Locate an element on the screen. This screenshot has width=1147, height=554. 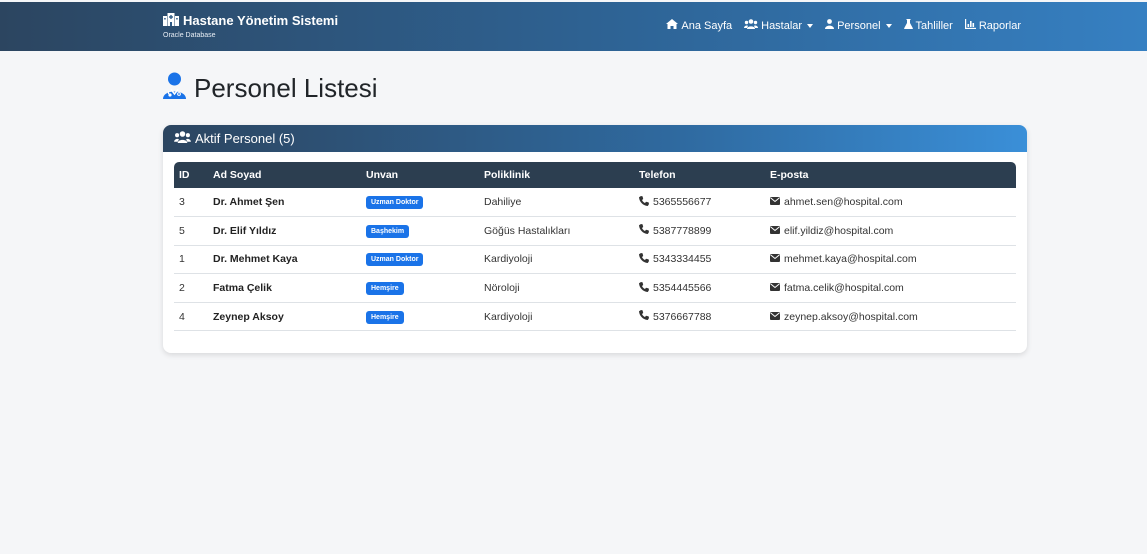
column-header-title: Unvan is located at coordinates (420, 175).